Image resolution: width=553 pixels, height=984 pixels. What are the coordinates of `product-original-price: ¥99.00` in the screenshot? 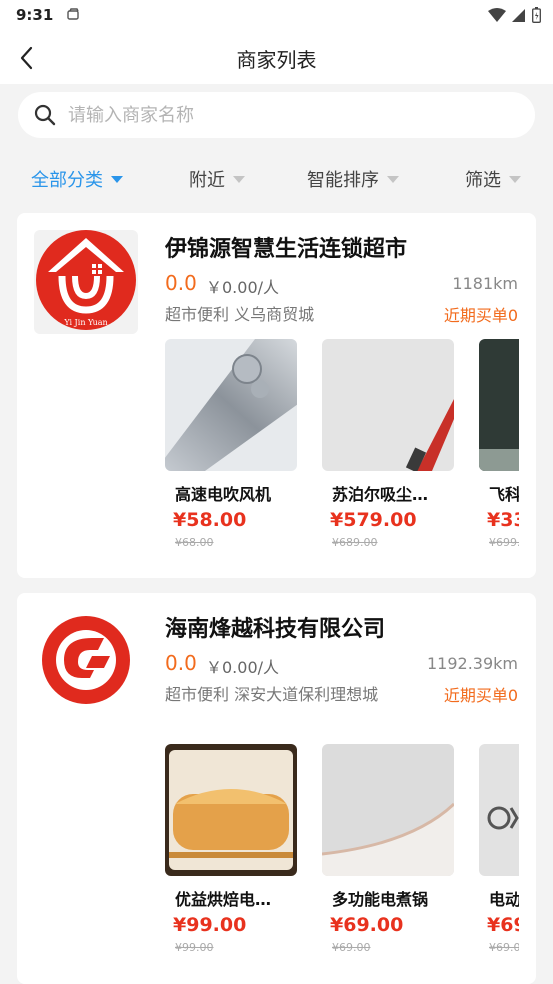 It's located at (194, 947).